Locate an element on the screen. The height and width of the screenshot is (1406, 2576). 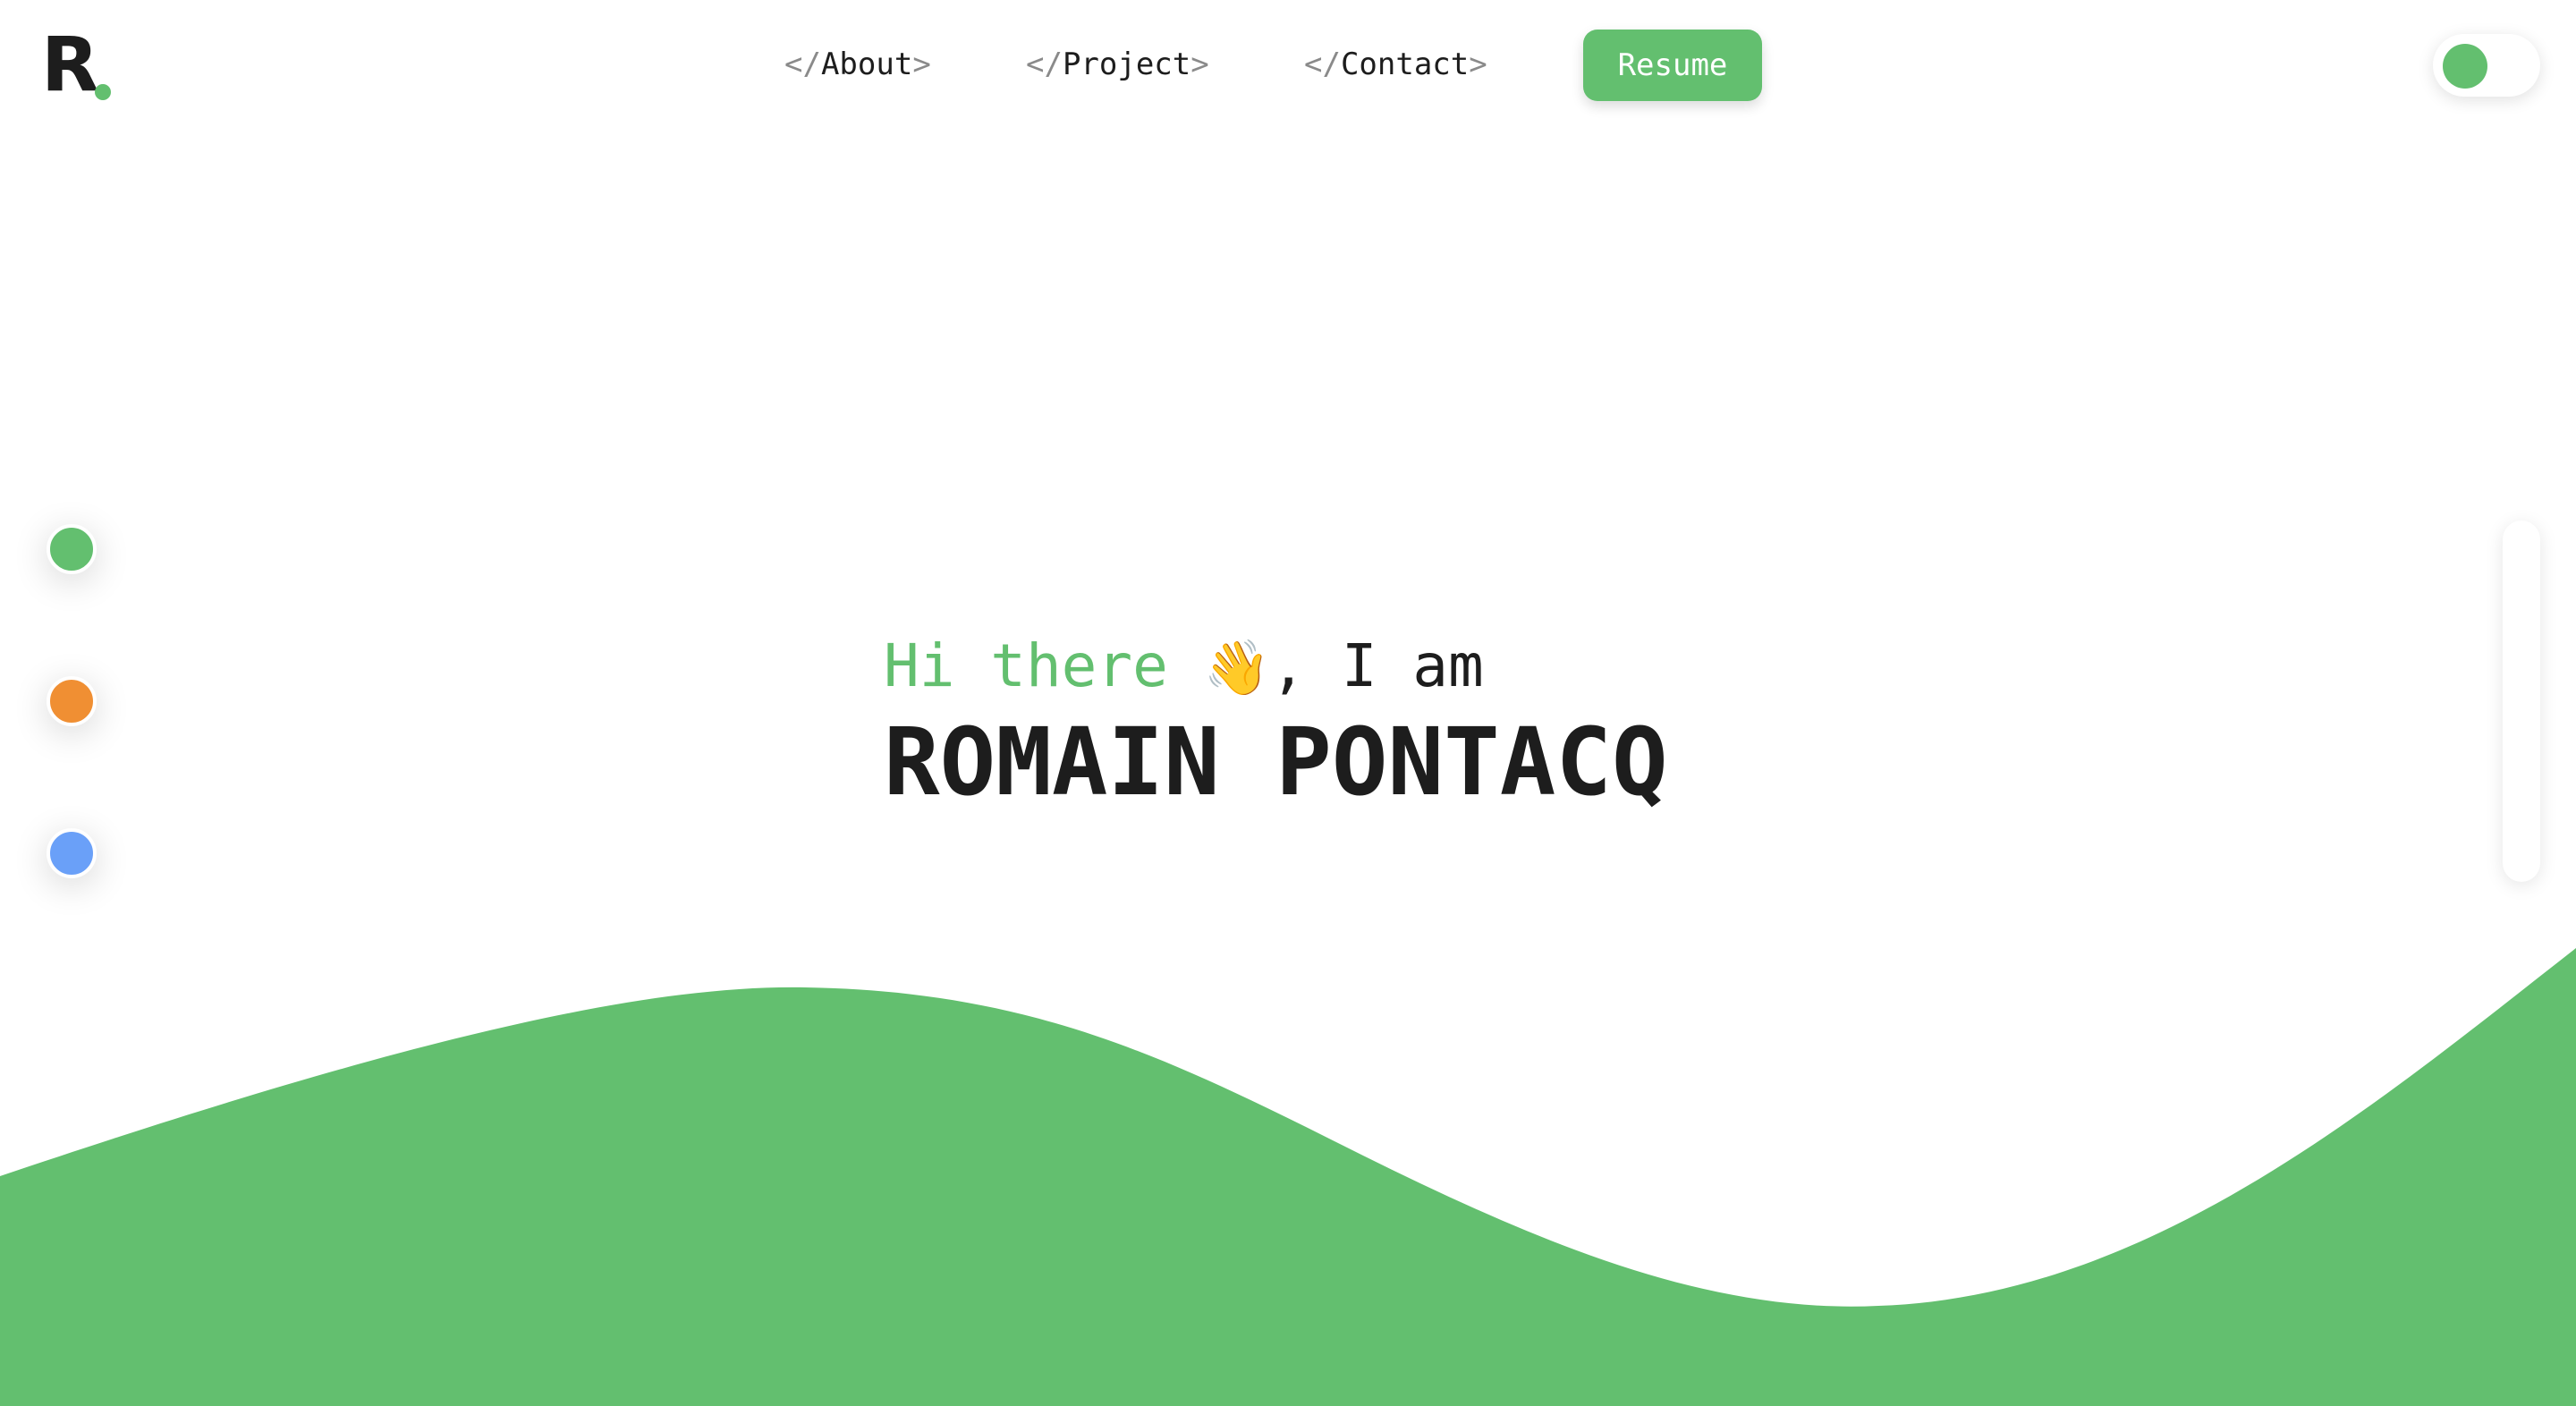
waving-hand-icon: 👋 is located at coordinates (1237, 668).